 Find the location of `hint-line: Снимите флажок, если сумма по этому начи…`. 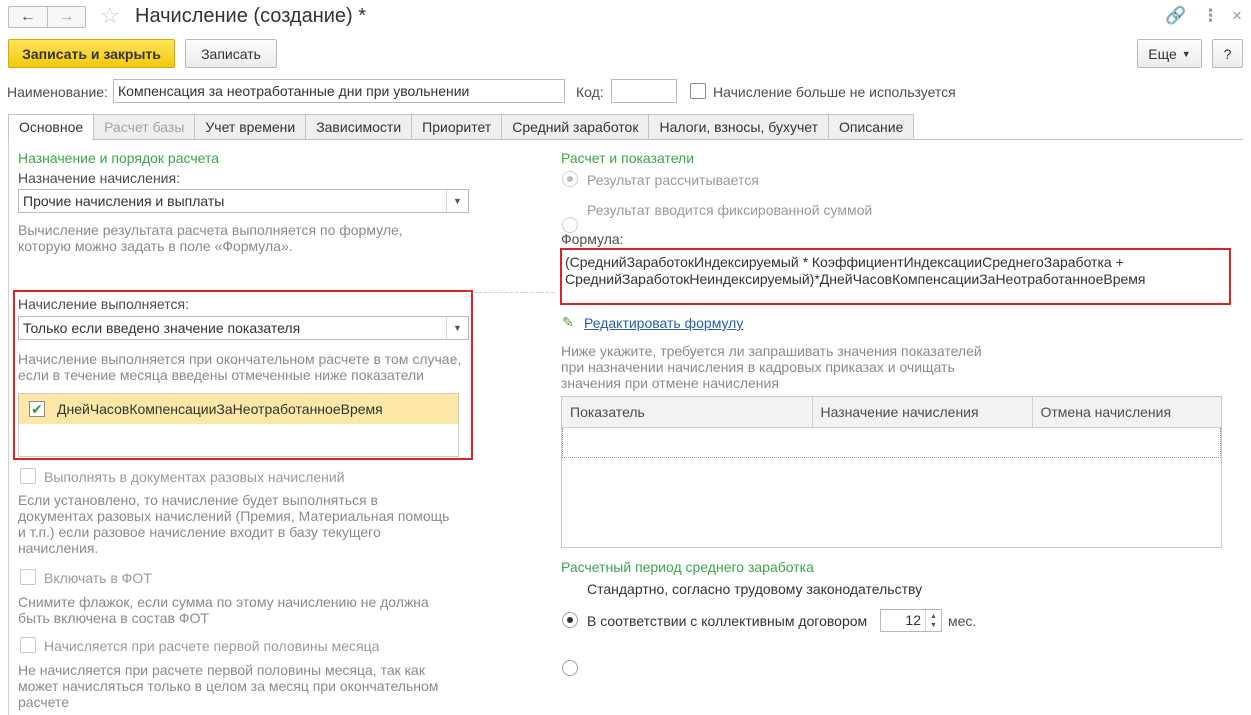

hint-line: Снимите флажок, если сумма по этому начи… is located at coordinates (223, 602).